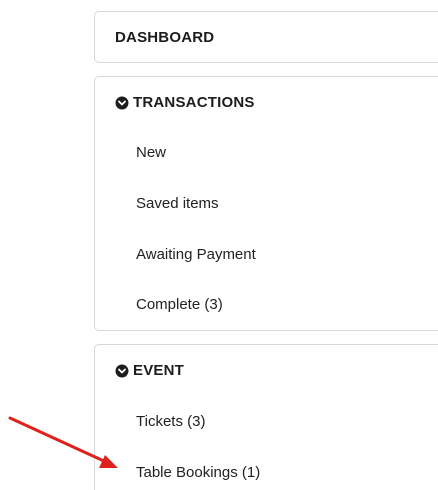 This screenshot has width=438, height=490. What do you see at coordinates (151, 152) in the screenshot?
I see `transactions-item-new: New` at bounding box center [151, 152].